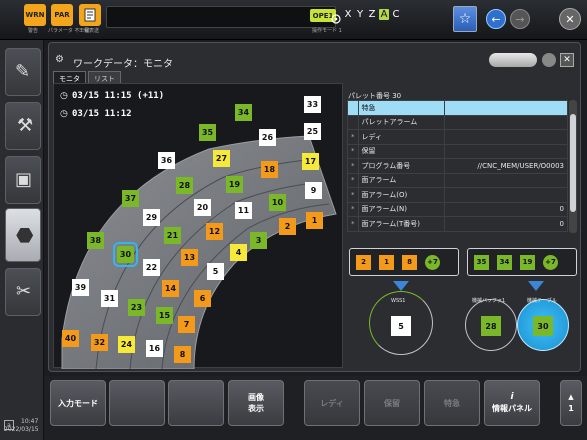 This screenshot has width=587, height=440. What do you see at coordinates (21, 426) in the screenshot?
I see `system-clock: 10:47 2022/03/15` at bounding box center [21, 426].